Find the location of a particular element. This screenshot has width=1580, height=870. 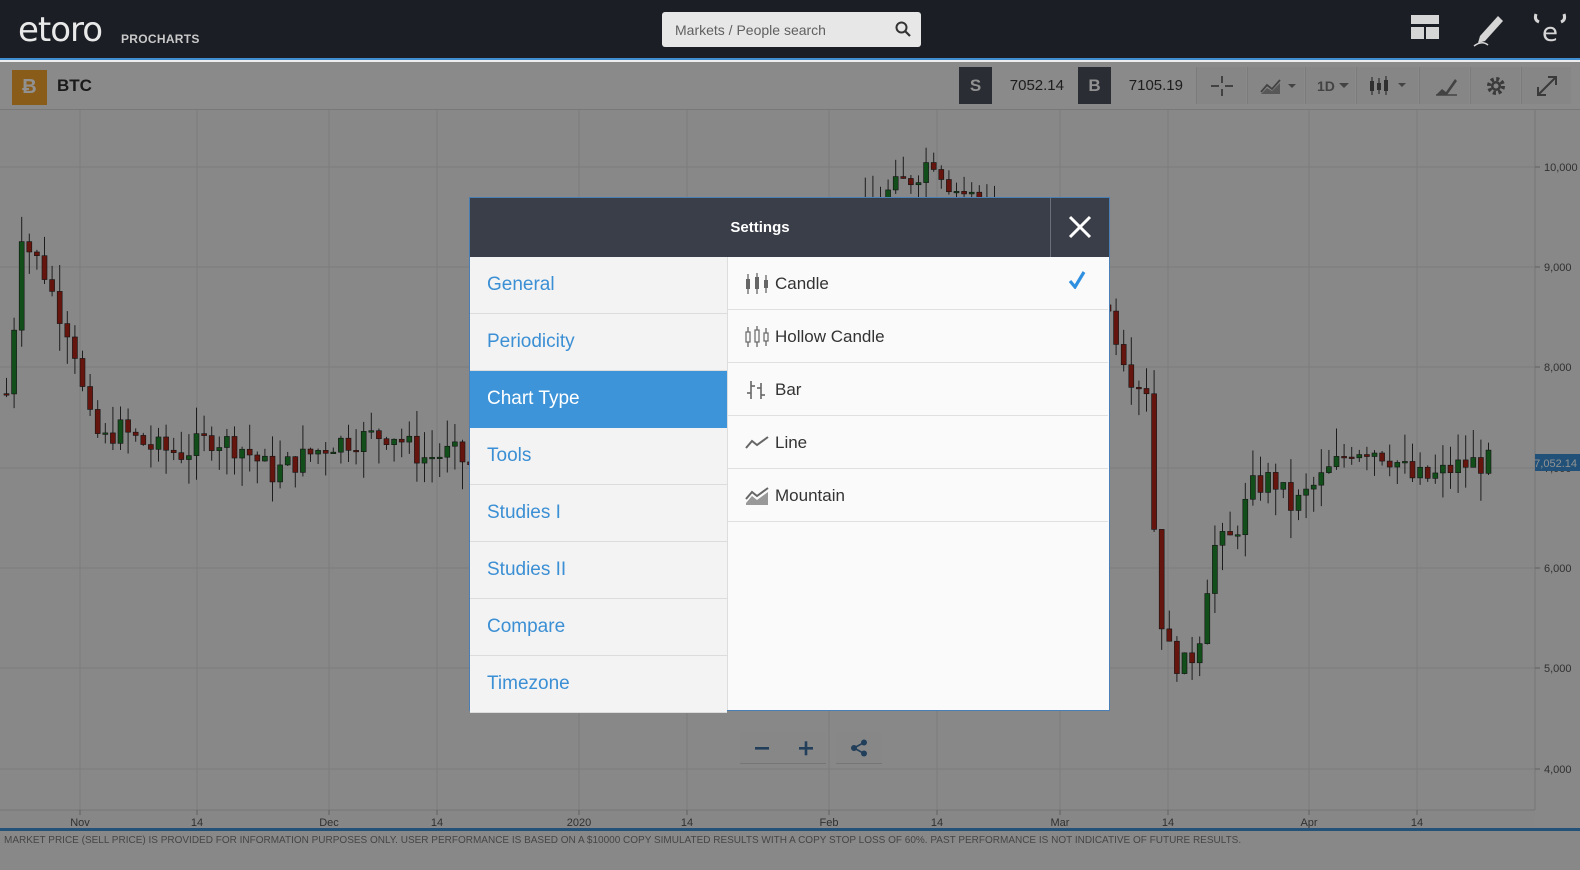

svg-text: e is located at coordinates (1550, 33).